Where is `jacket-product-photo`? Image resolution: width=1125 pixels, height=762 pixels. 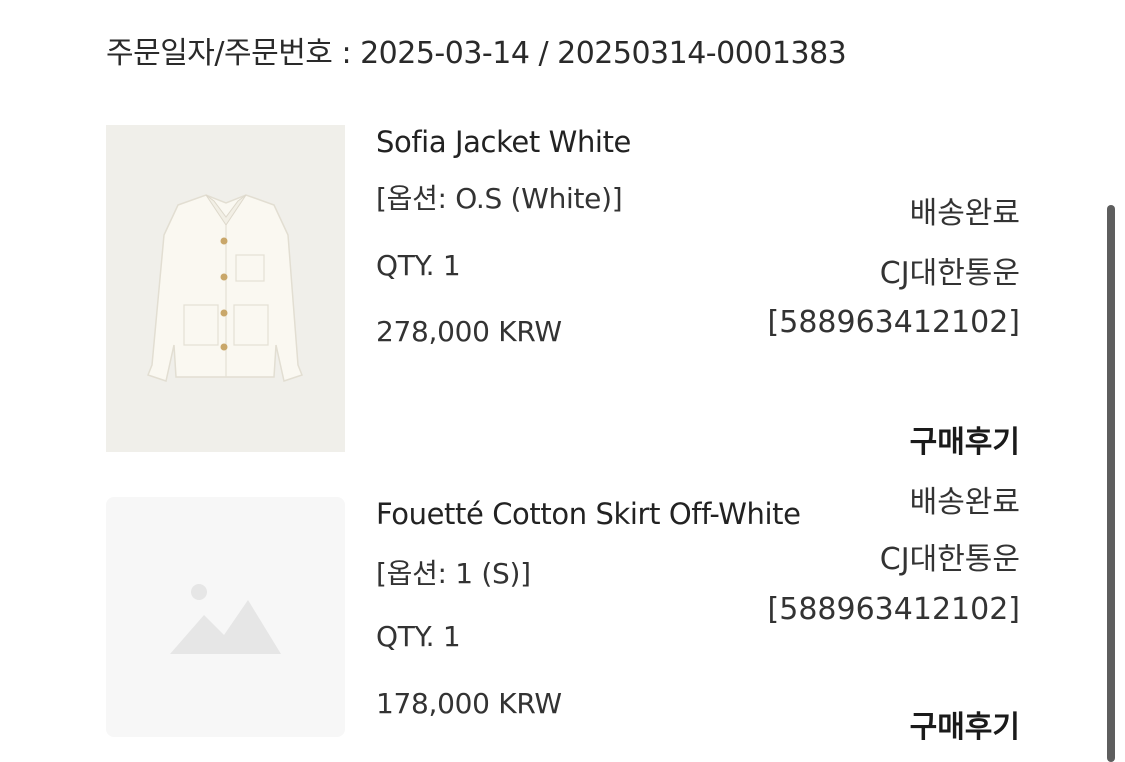
jacket-product-photo is located at coordinates (225, 288).